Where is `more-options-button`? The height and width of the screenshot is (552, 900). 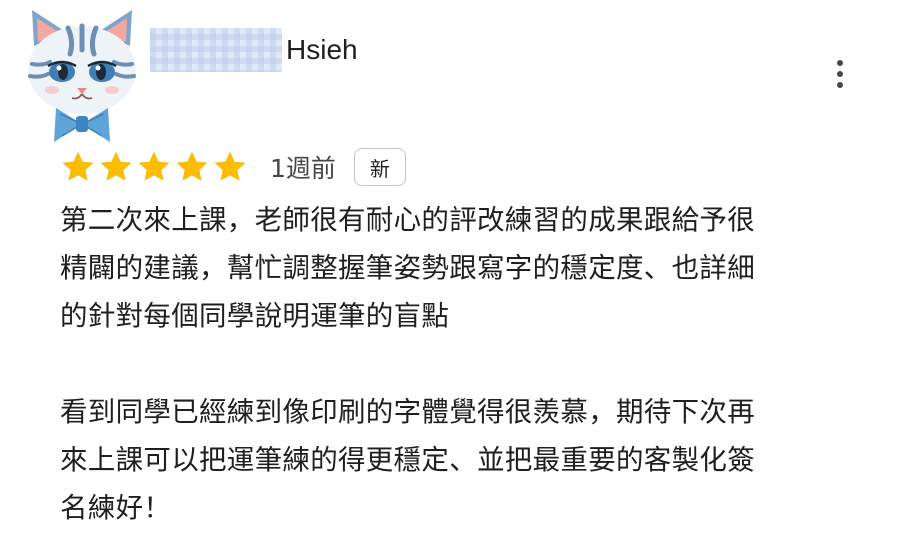 more-options-button is located at coordinates (840, 74).